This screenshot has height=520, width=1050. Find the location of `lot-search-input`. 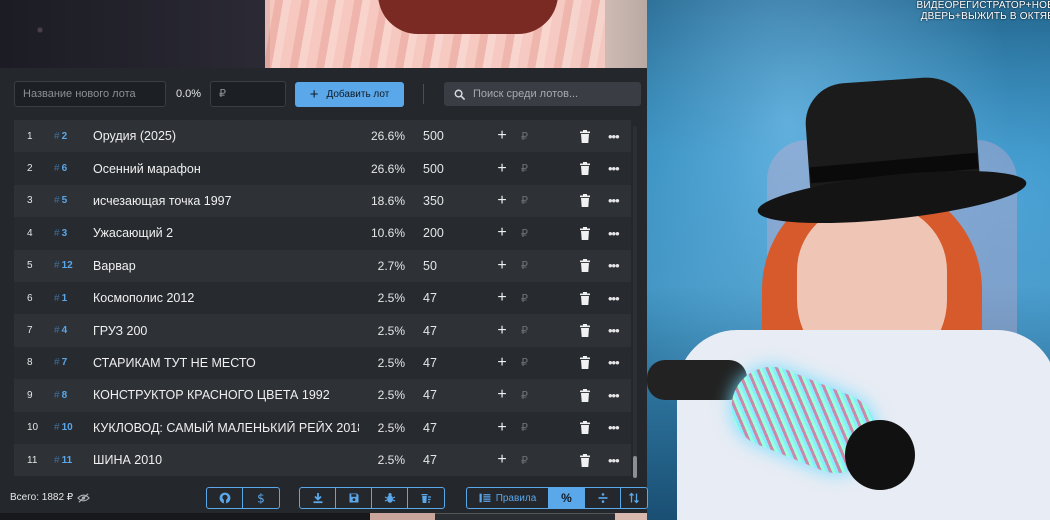

lot-search-input is located at coordinates (553, 94).